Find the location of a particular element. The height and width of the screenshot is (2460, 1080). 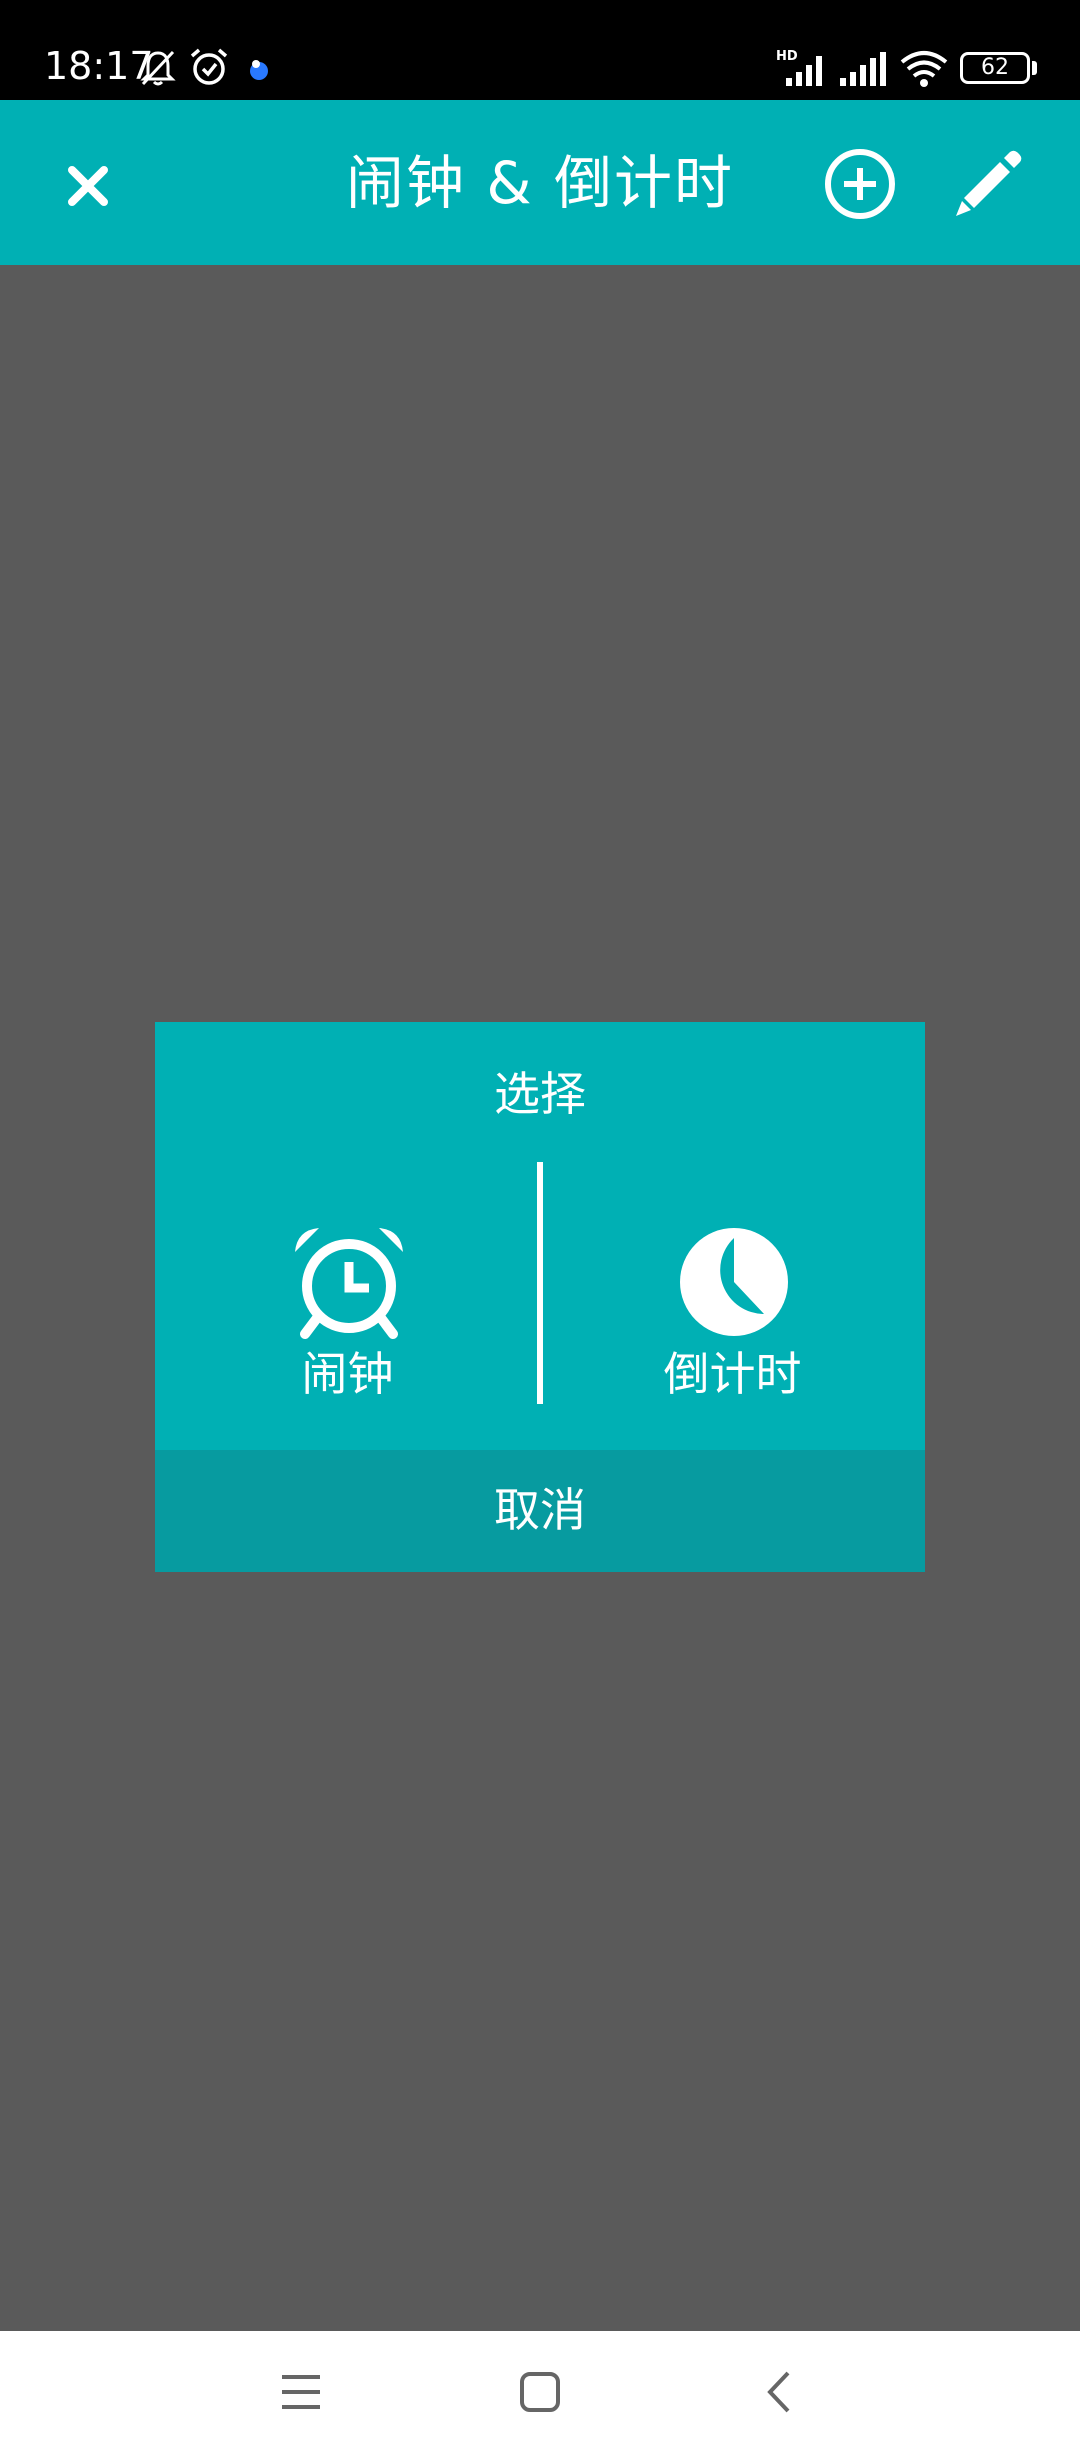

countdown-option-label: 倒计时 is located at coordinates (732, 1374).